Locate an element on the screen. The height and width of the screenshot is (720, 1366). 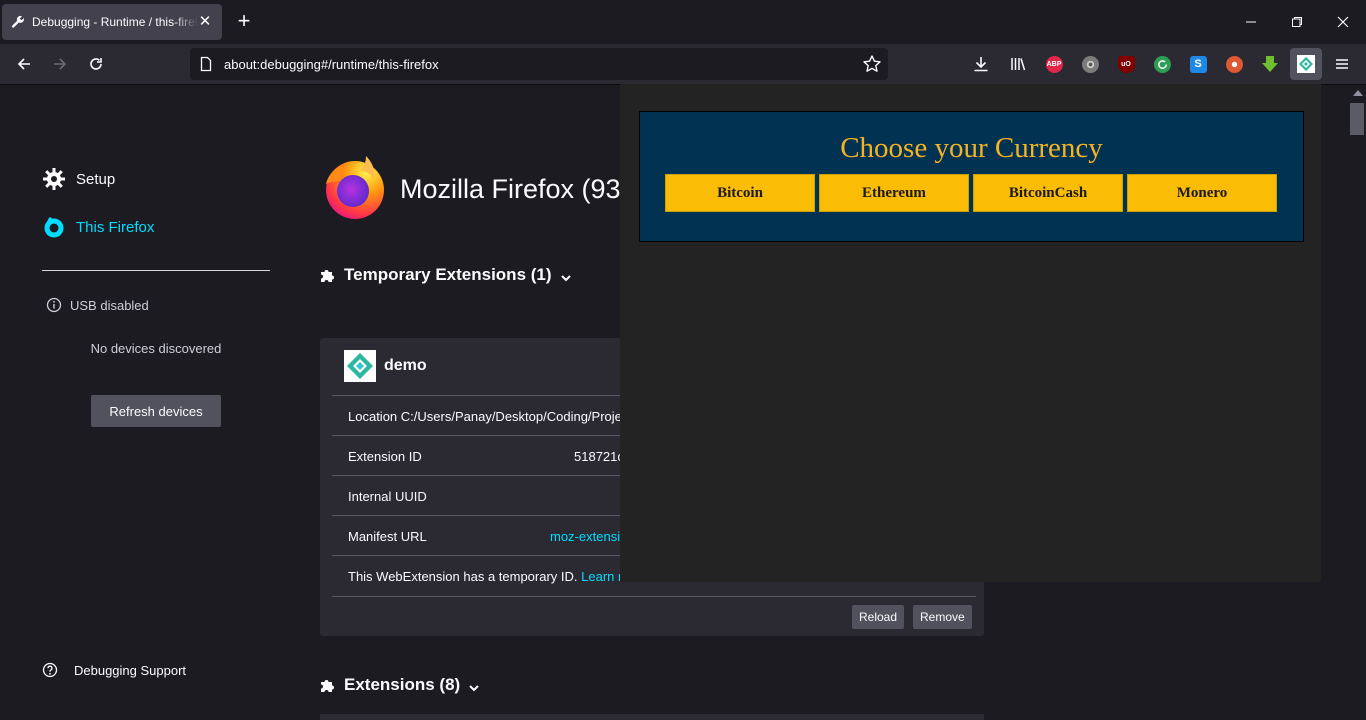
tab-title: Debugging - Runtime / this-firefox is located at coordinates (115, 22).